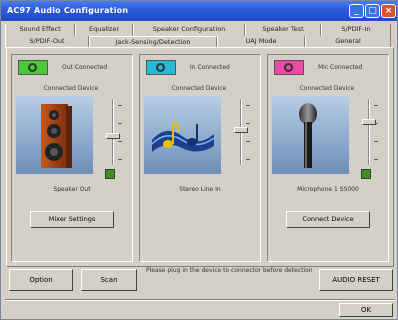 This screenshot has width=398, height=320. I want to click on jack-status-label: Mic Connected, so click(340, 67).